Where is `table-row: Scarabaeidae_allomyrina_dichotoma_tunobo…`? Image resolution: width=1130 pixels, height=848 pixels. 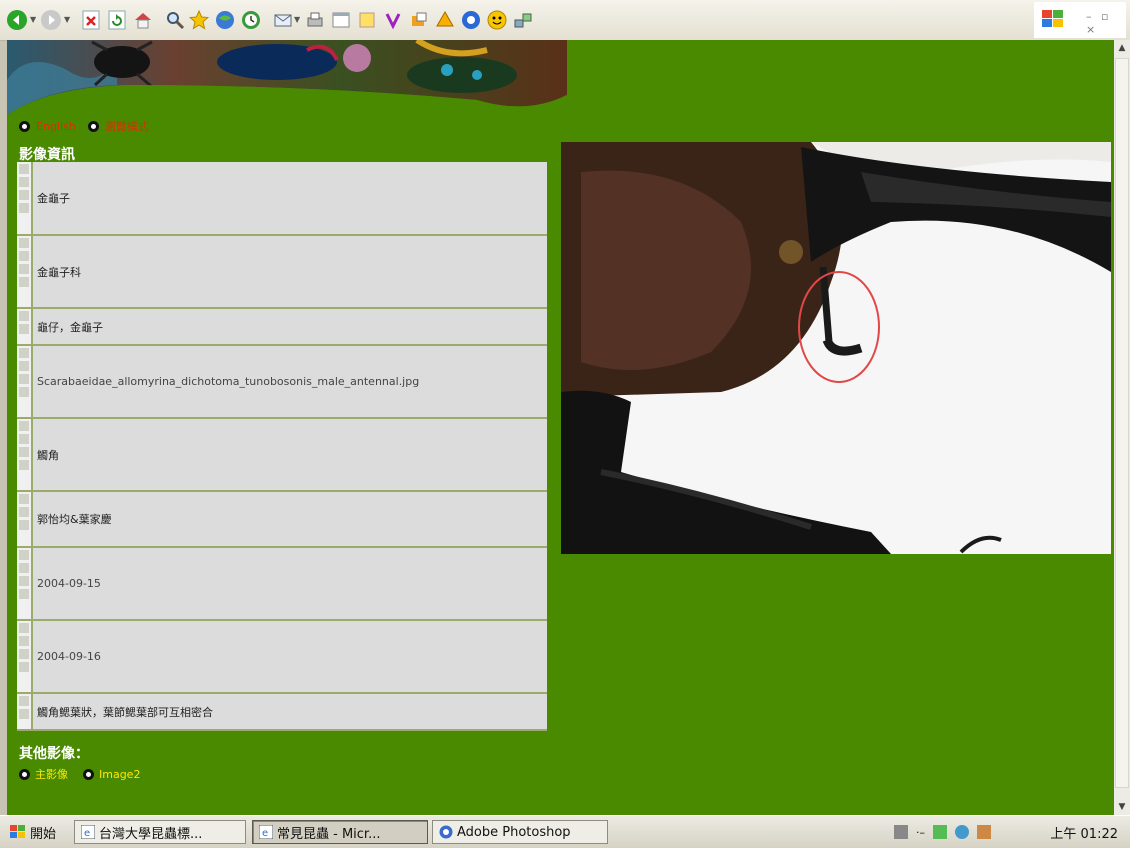
table-row: Scarabaeidae_allomyrina_dichotoma_tunobo… is located at coordinates (282, 382).